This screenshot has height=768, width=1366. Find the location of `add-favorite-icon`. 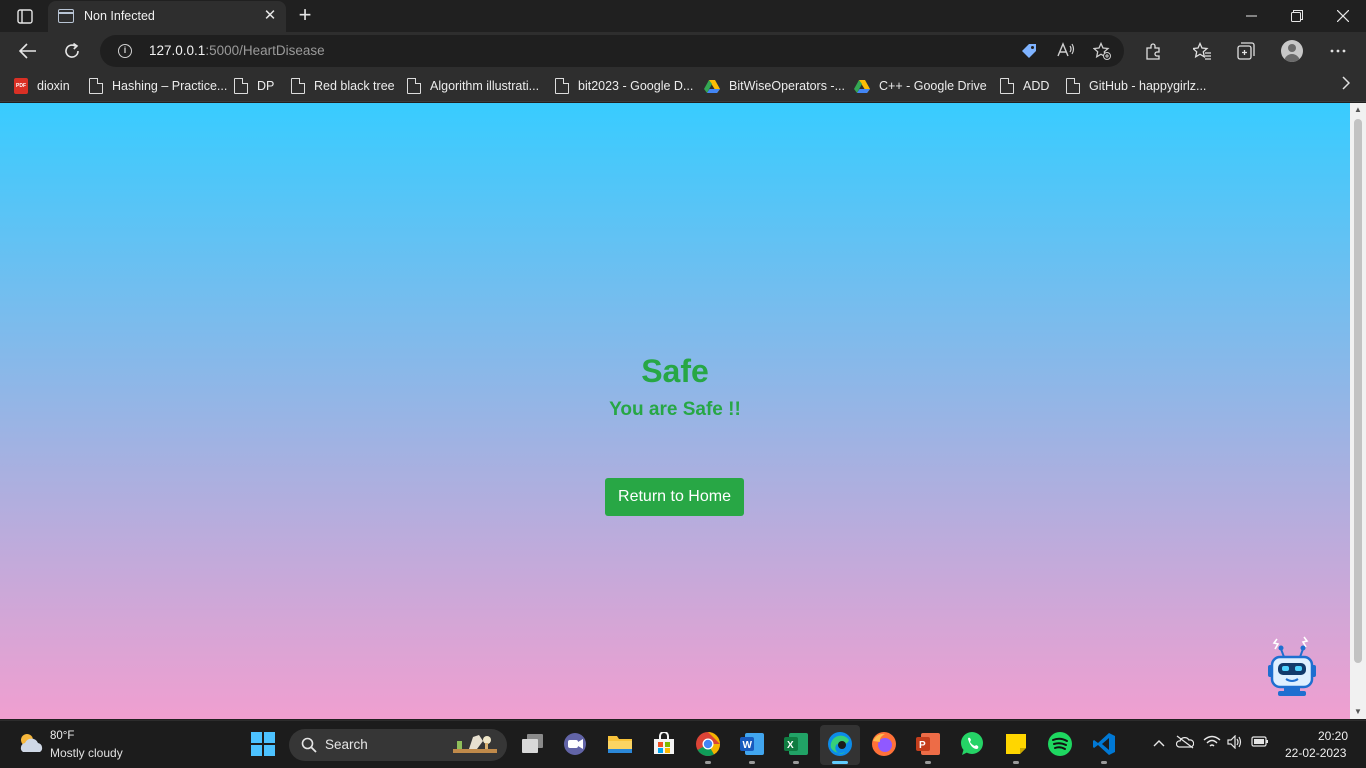

add-favorite-icon is located at coordinates (1101, 50).